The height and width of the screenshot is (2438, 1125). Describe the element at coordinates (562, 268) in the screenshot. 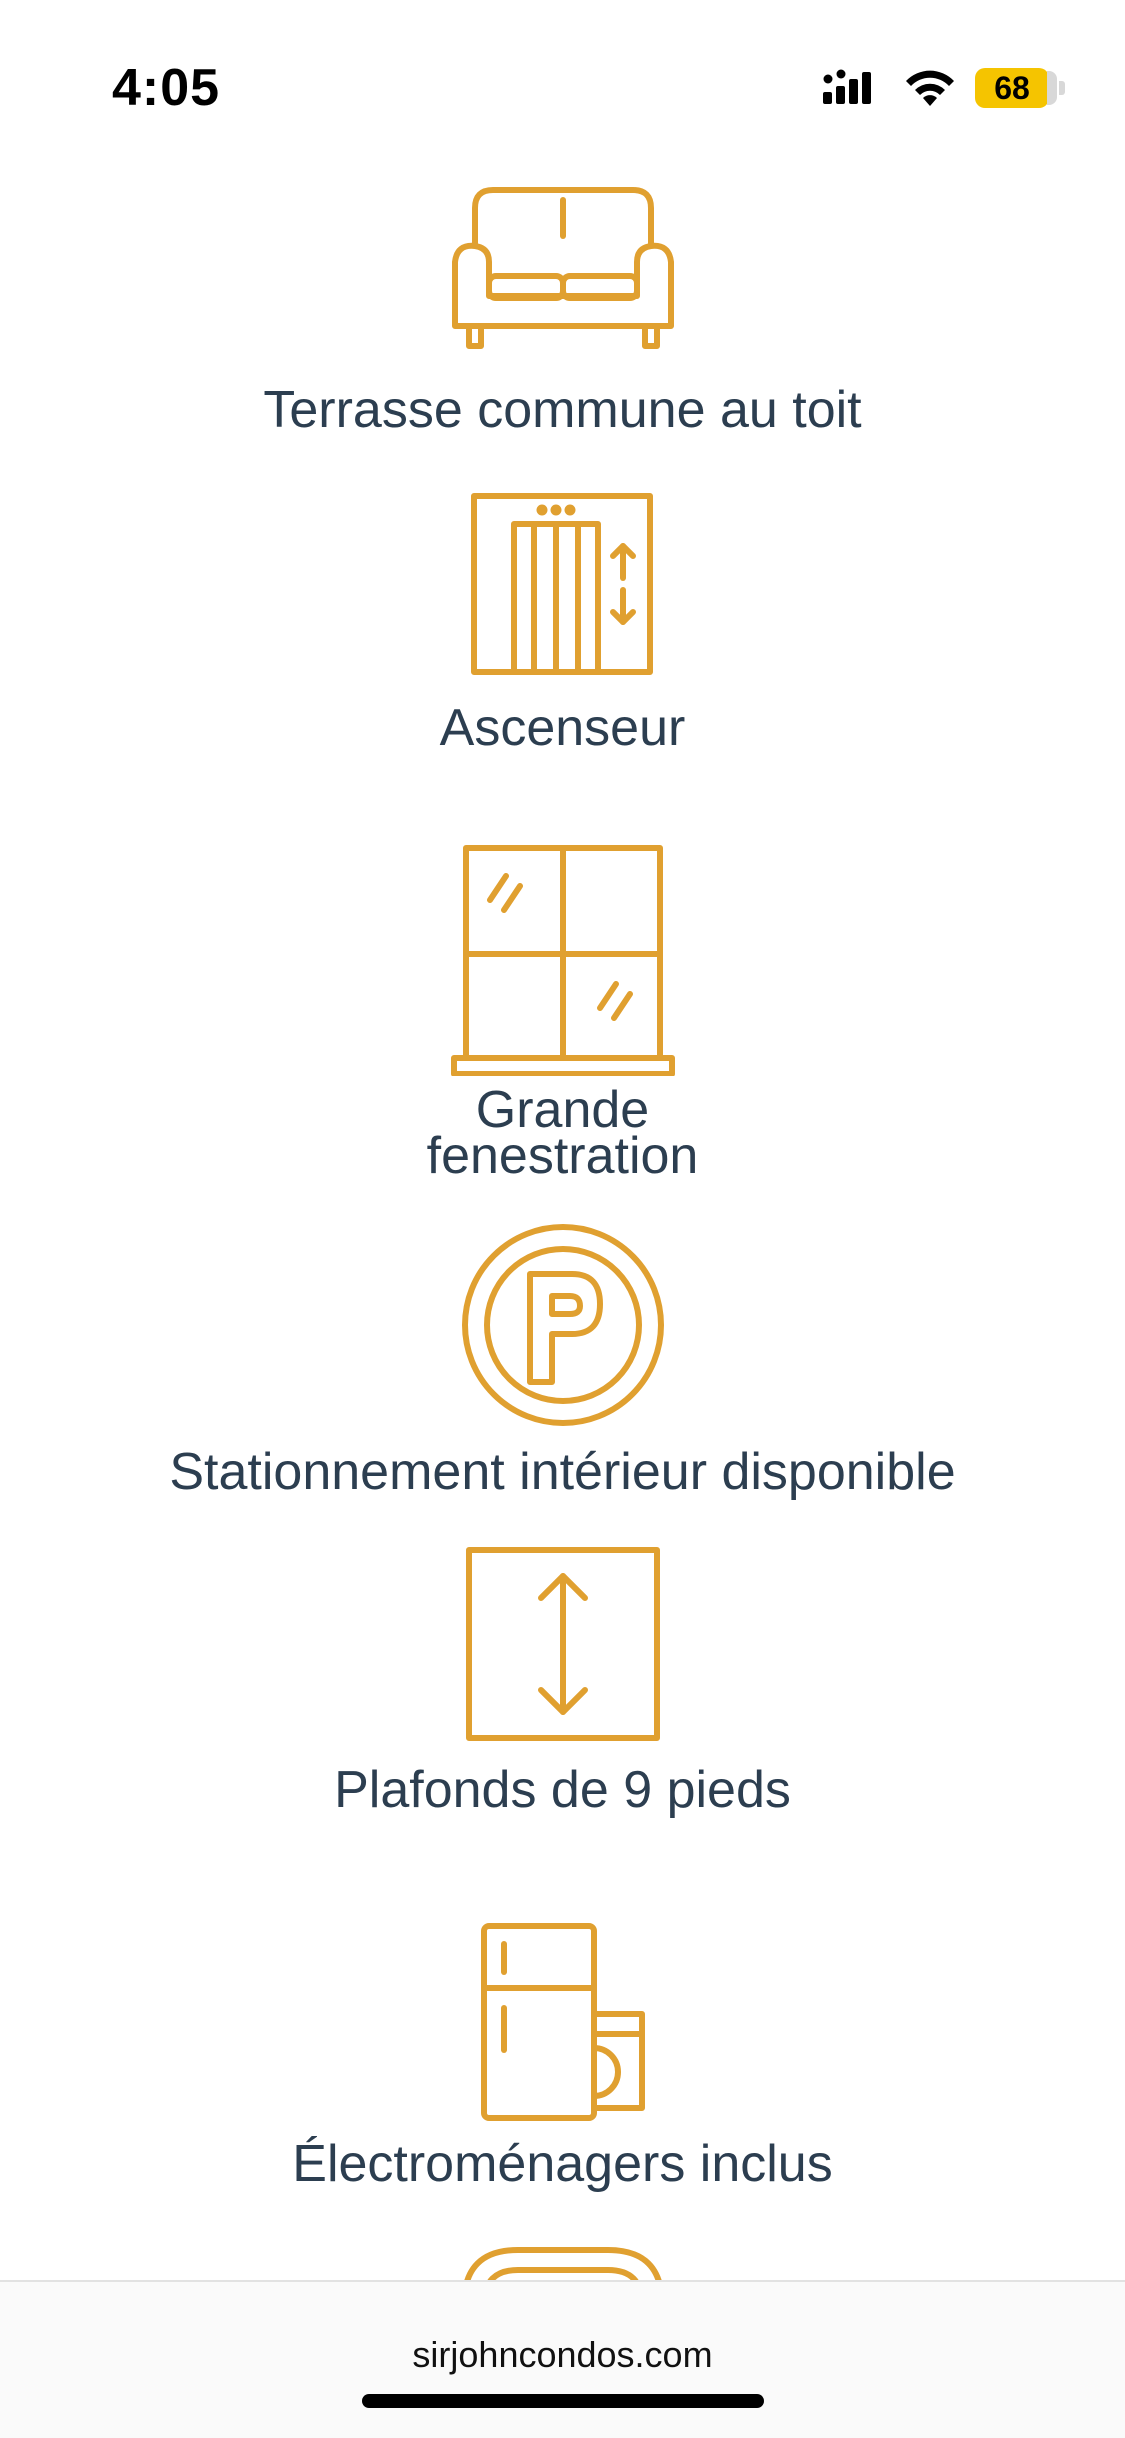

I see `sofa-icon` at that location.